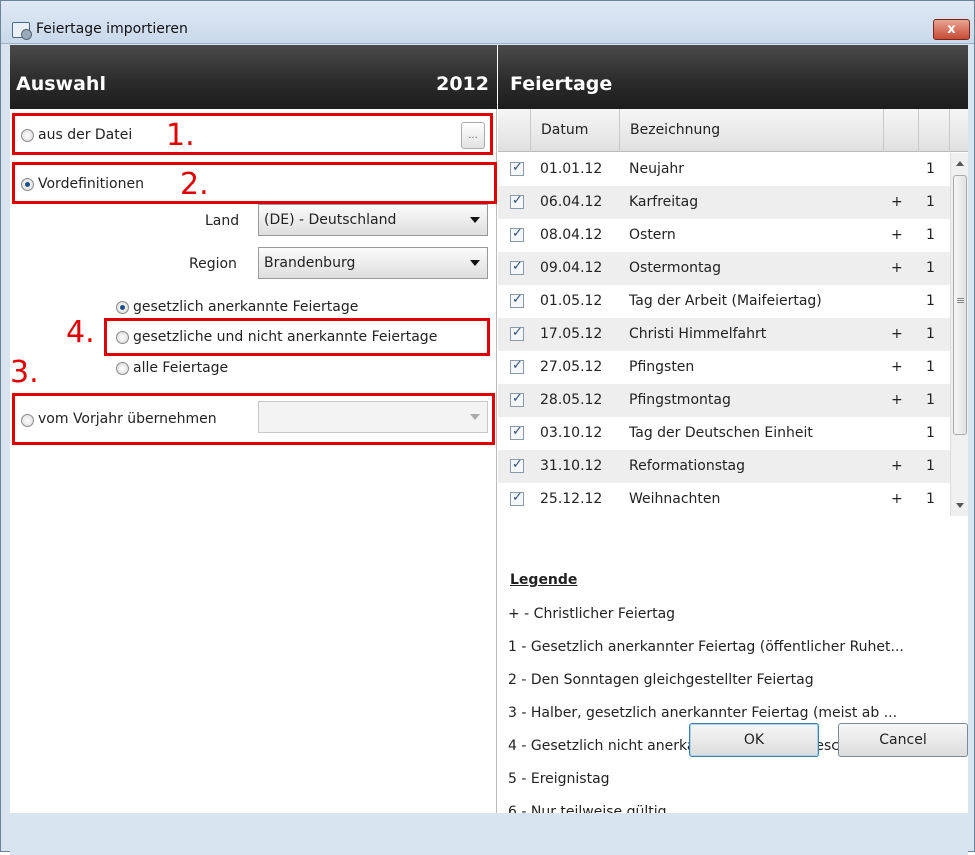  Describe the element at coordinates (724, 235) in the screenshot. I see `table-row: 08.04.12 Ostern +1` at that location.